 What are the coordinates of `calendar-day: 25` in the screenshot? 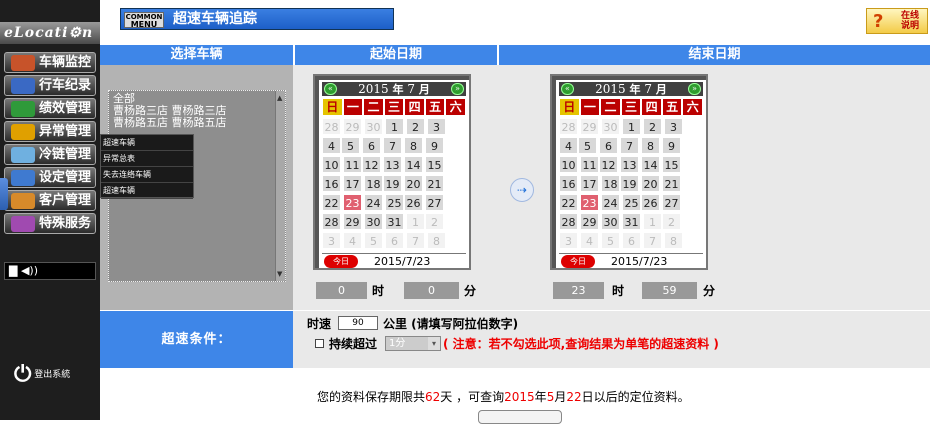 It's located at (631, 202).